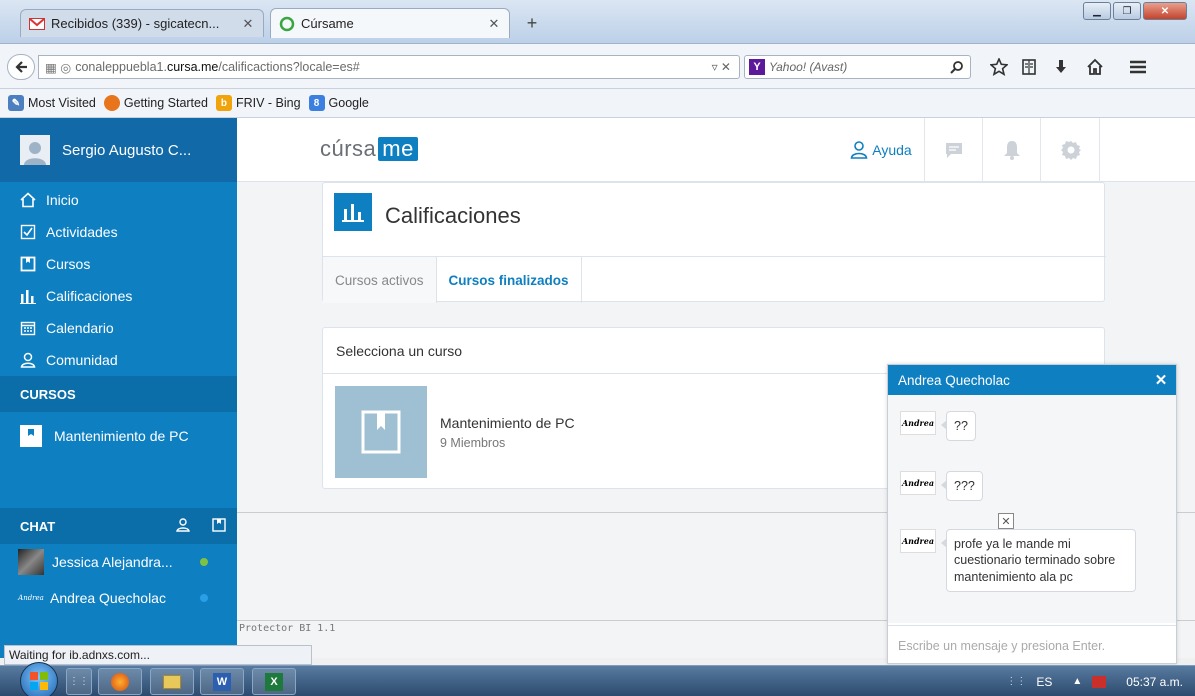 The height and width of the screenshot is (696, 1195). I want to click on chat-message-input: Escribe un mensaje y presiona Enter., so click(1032, 645).